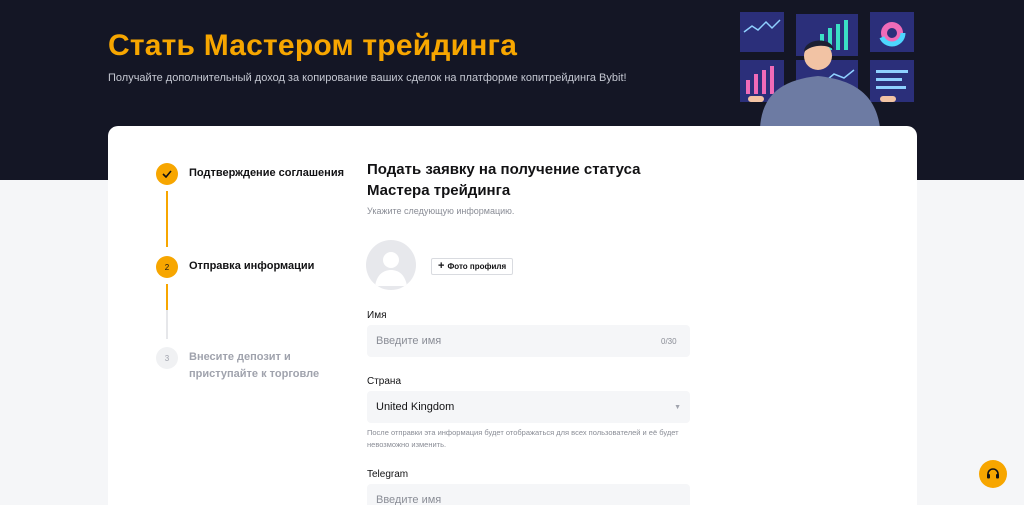  What do you see at coordinates (528, 494) in the screenshot?
I see `telegram-input` at bounding box center [528, 494].